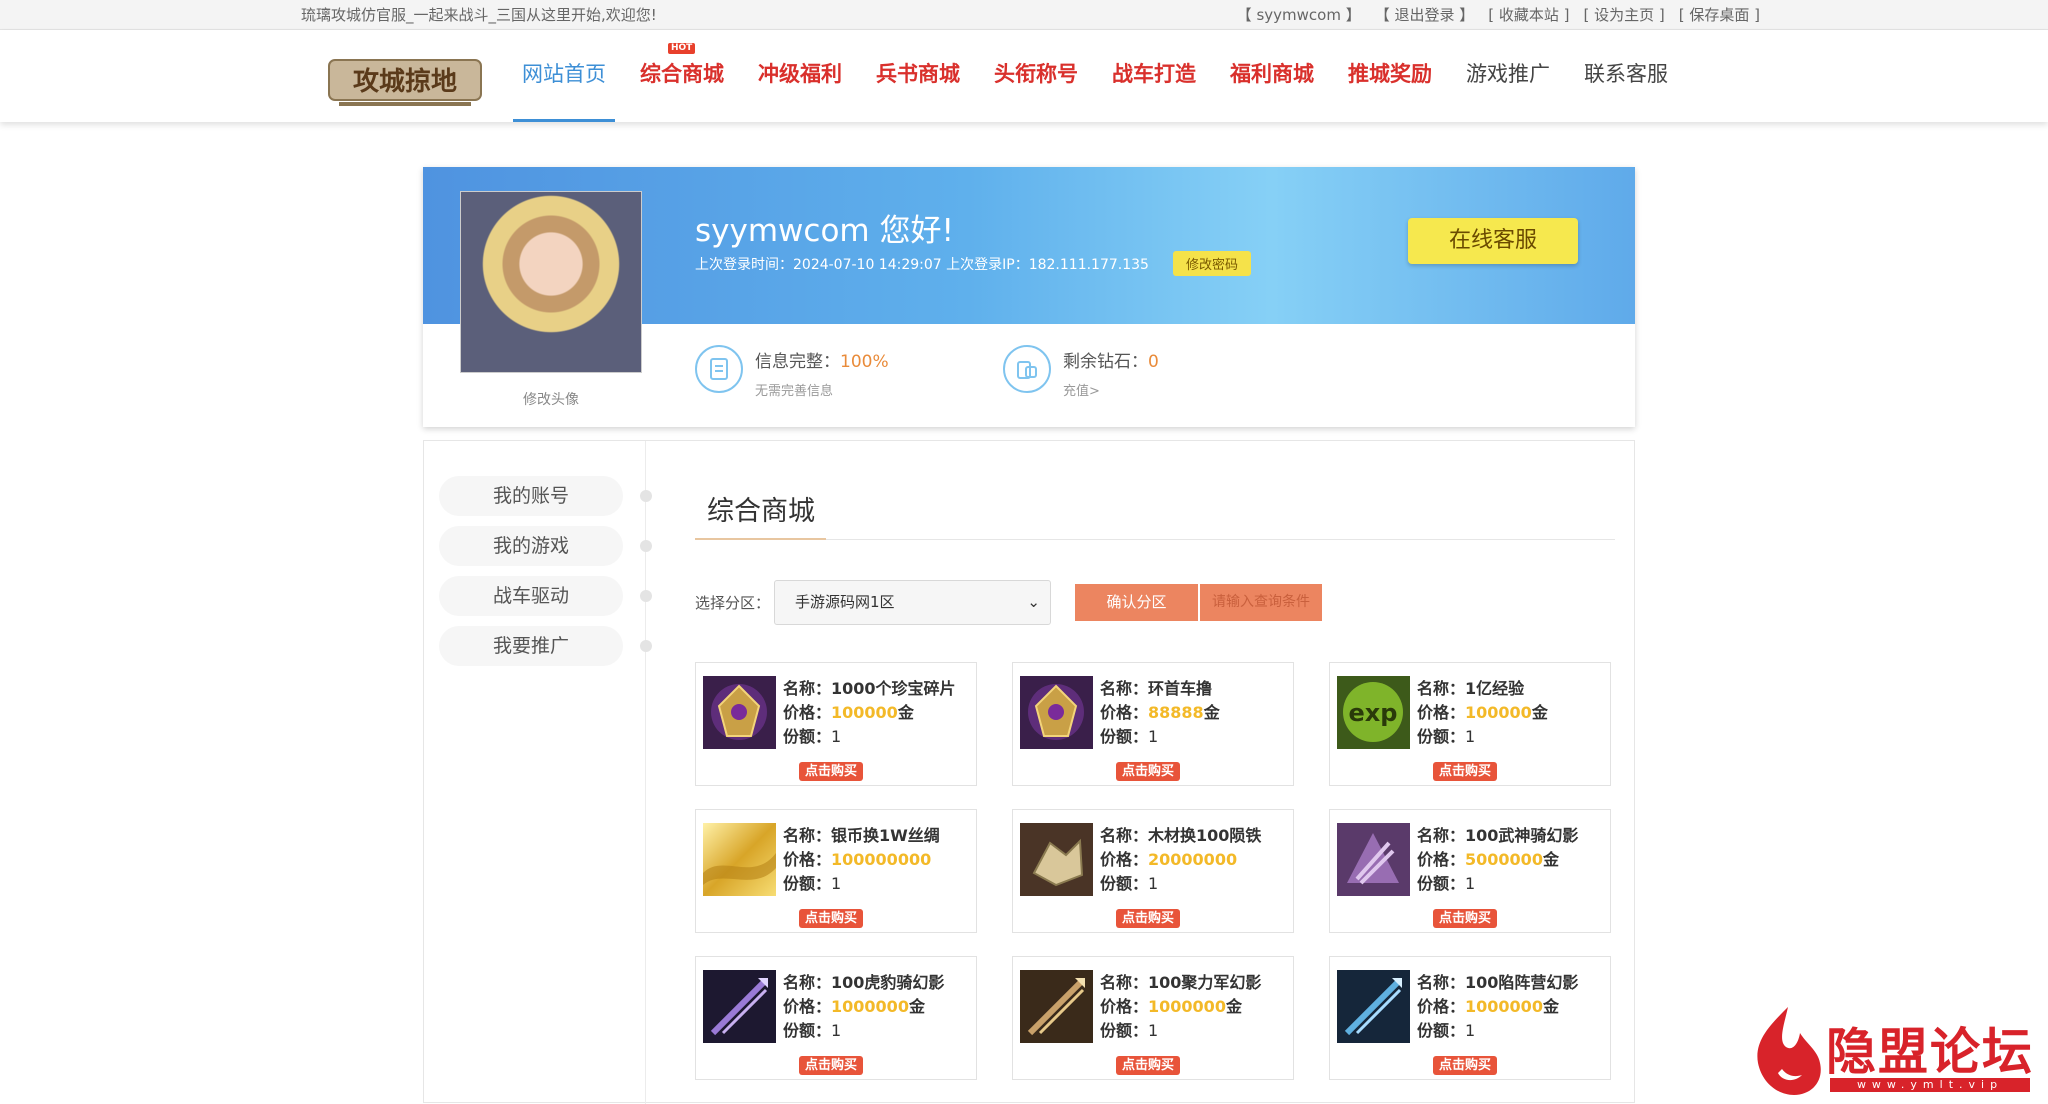 The width and height of the screenshot is (2048, 1104). What do you see at coordinates (912, 602) in the screenshot?
I see `zone-select: 手游源码网1区 ⌄` at bounding box center [912, 602].